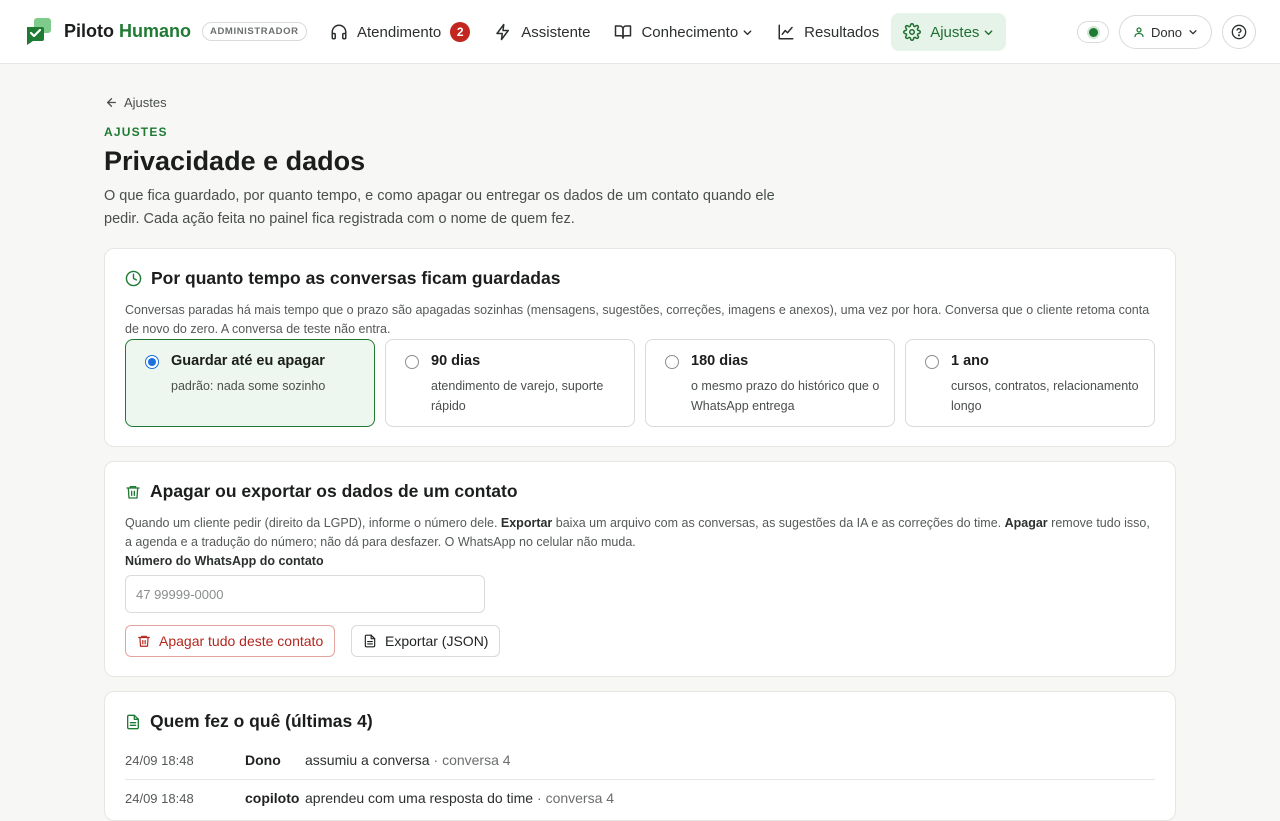 The width and height of the screenshot is (1280, 821). What do you see at coordinates (339, 32) in the screenshot?
I see `headset-icon` at bounding box center [339, 32].